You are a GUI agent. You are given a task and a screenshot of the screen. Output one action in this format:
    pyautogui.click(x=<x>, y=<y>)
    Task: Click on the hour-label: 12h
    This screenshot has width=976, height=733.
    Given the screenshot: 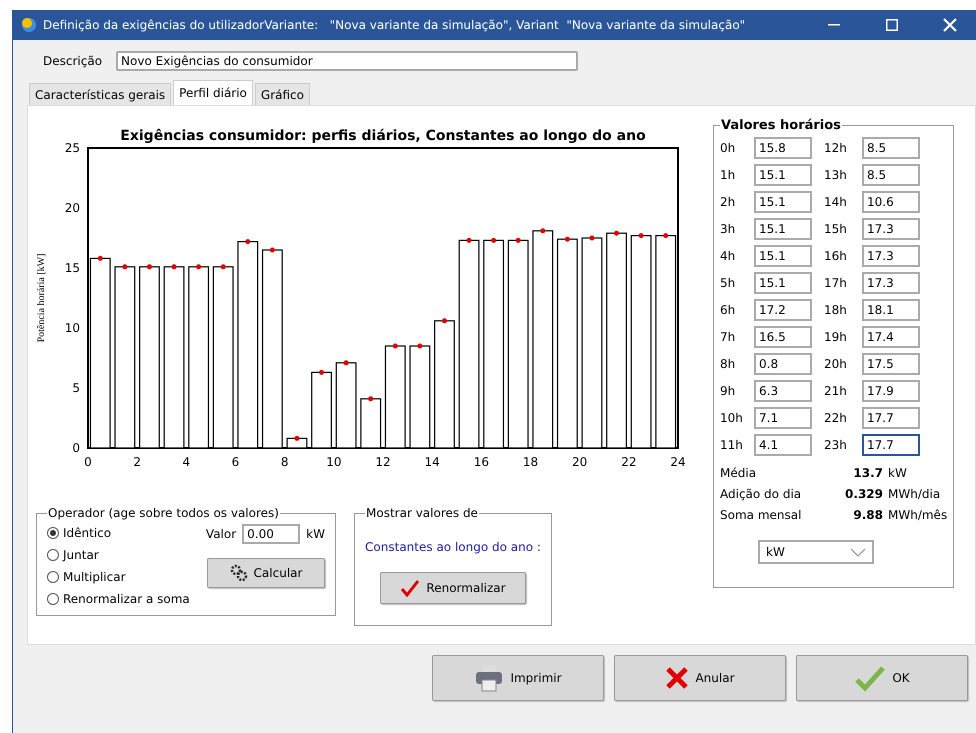 What is the action you would take?
    pyautogui.click(x=836, y=148)
    